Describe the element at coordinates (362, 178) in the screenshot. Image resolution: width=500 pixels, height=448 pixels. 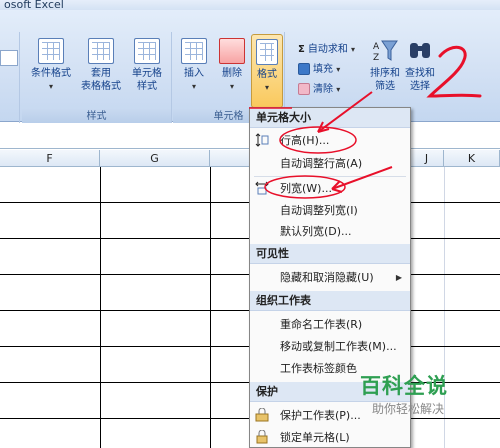
I see `arrow-to-column-width` at that location.